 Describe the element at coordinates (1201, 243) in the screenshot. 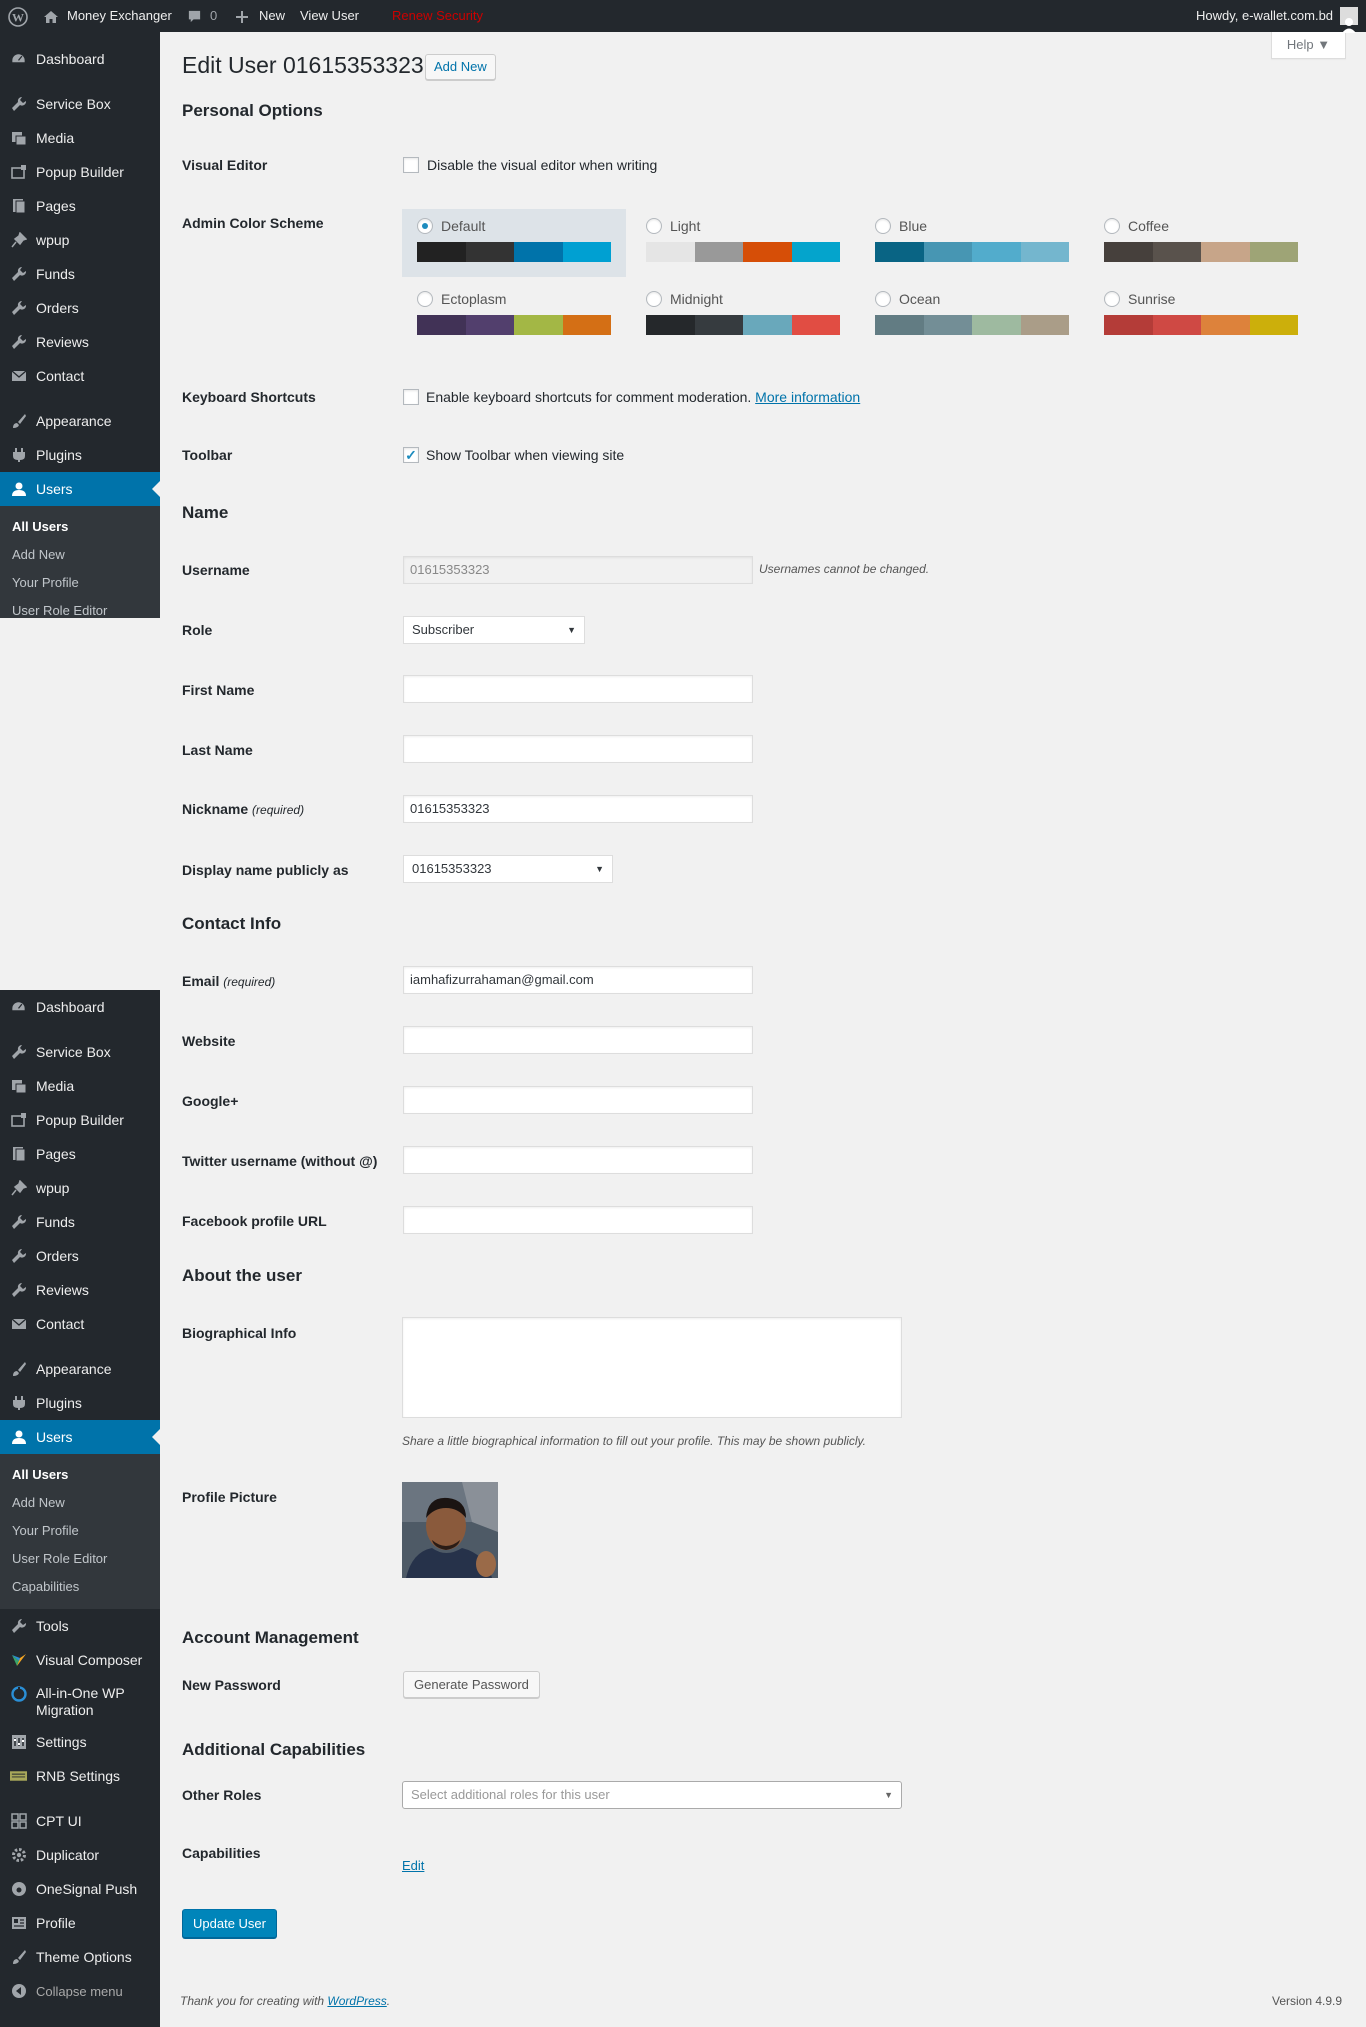

I see `color-scheme-coffee: Coffee` at that location.